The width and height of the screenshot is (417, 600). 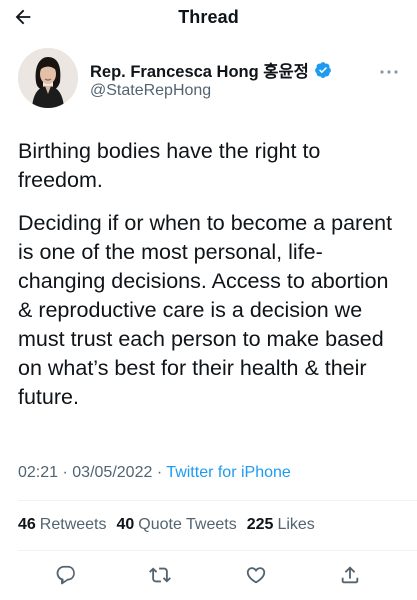 I want to click on retweet-button, so click(x=160, y=575).